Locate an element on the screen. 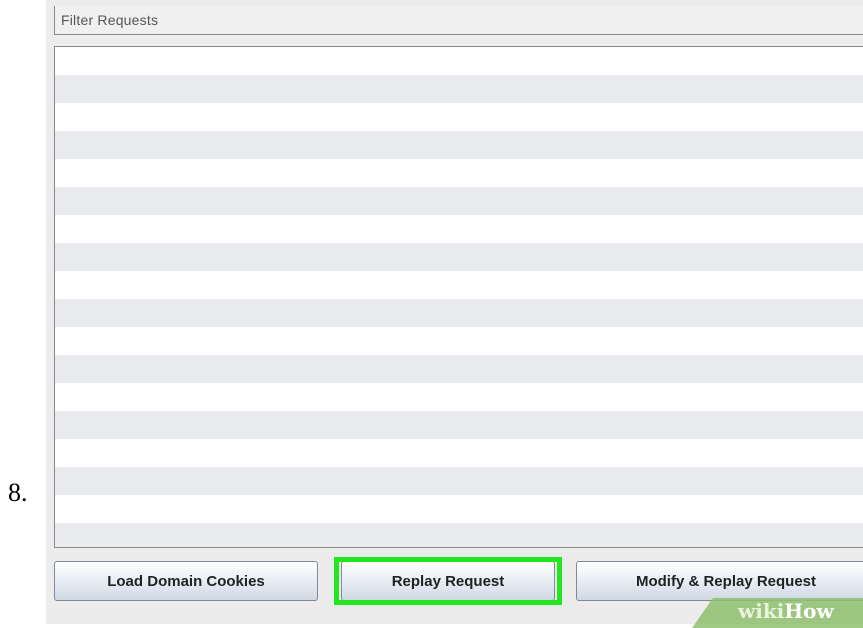 The image size is (863, 628). wikihow-watermark: wikiHow is located at coordinates (786, 611).